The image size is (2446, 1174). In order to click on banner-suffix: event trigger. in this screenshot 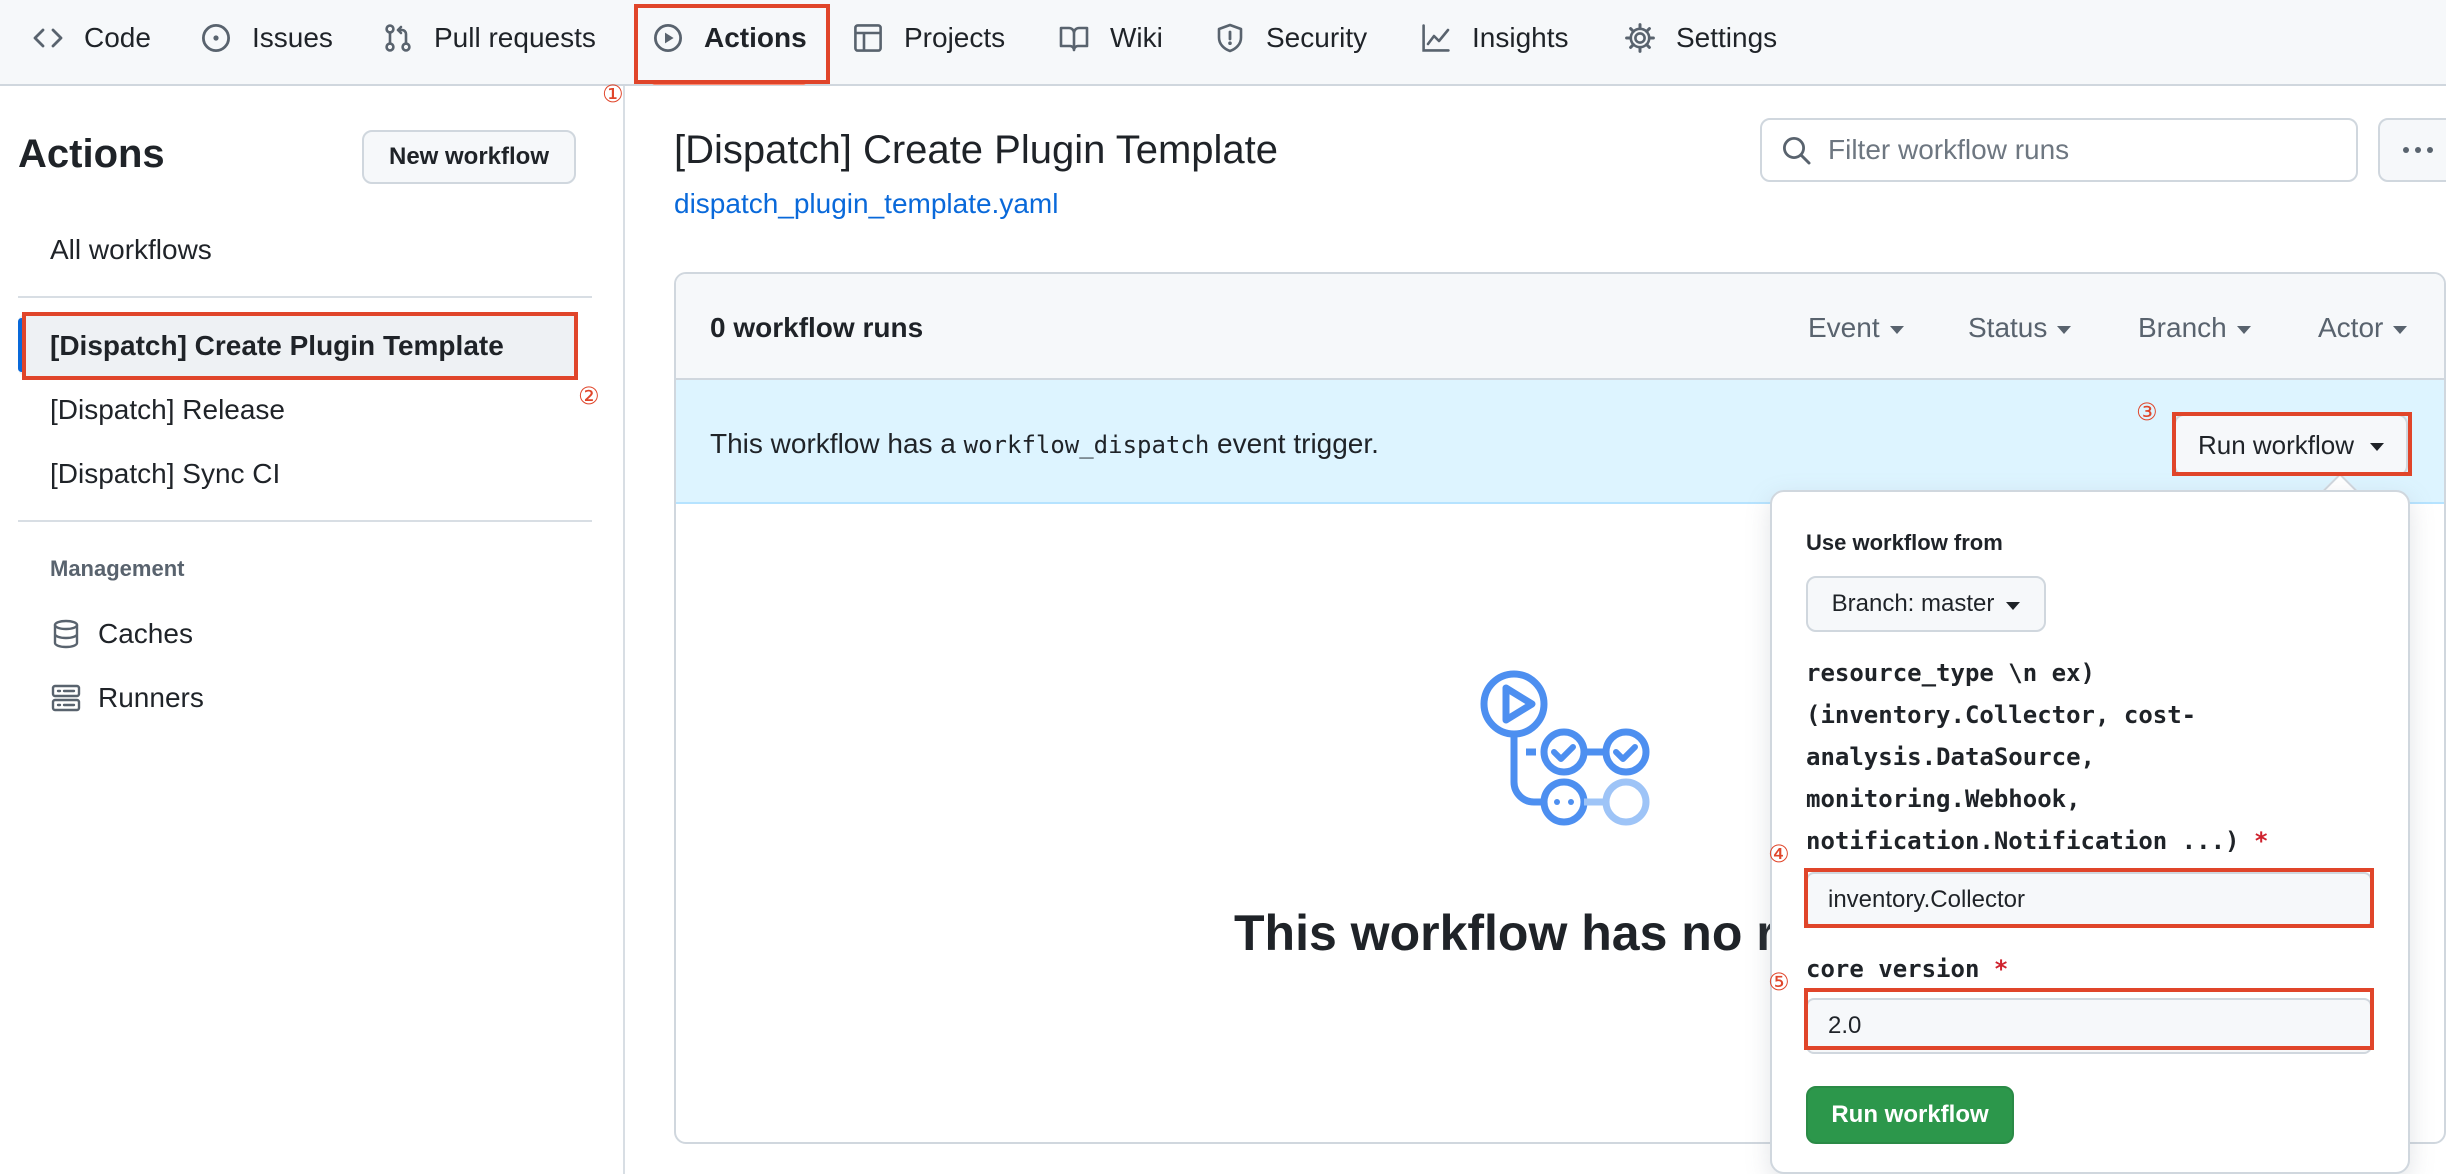, I will do `click(1294, 443)`.